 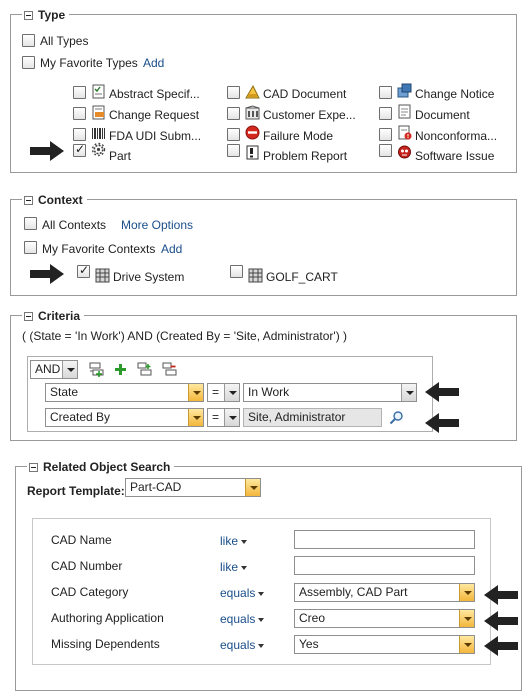 What do you see at coordinates (98, 133) in the screenshot?
I see `barcode-icon` at bounding box center [98, 133].